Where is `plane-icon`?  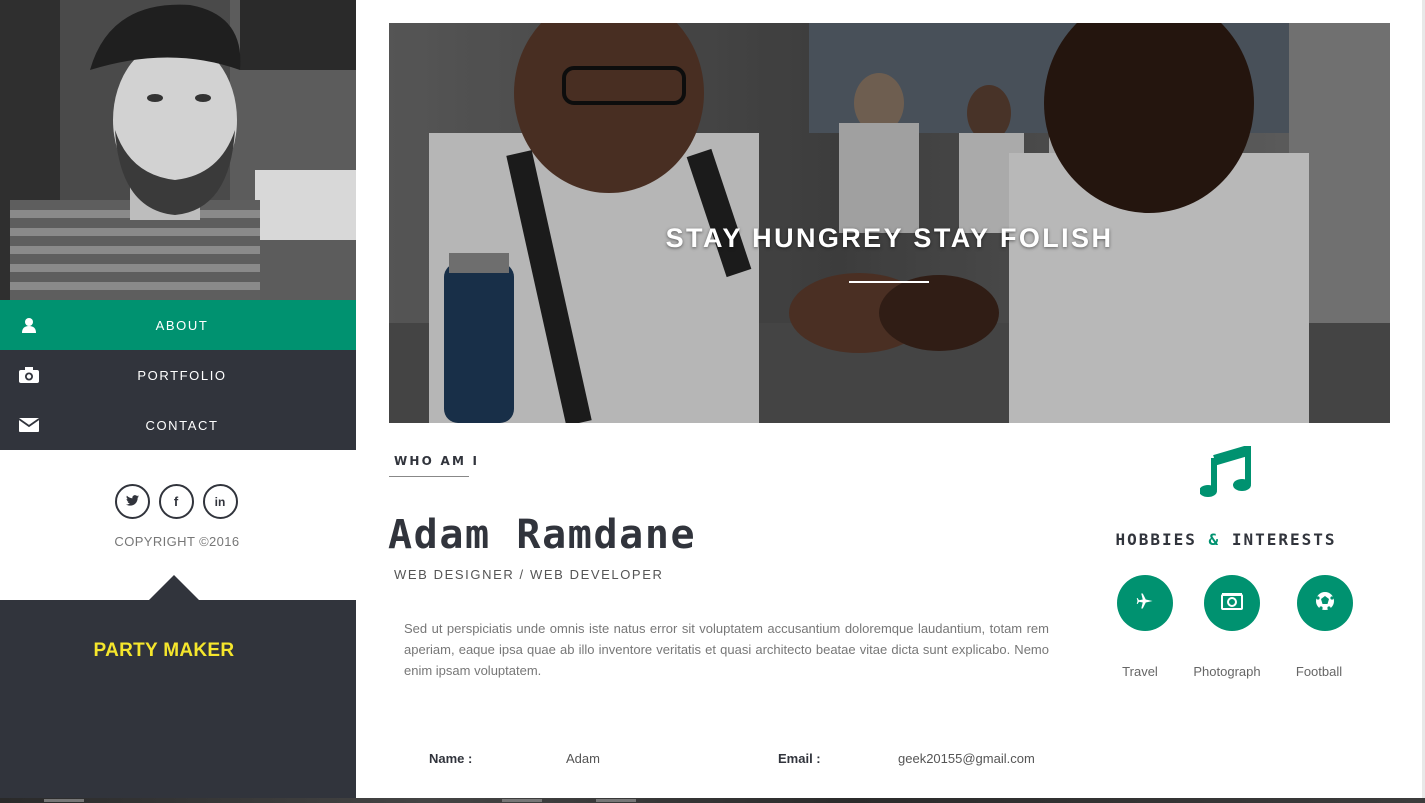
plane-icon is located at coordinates (1145, 603).